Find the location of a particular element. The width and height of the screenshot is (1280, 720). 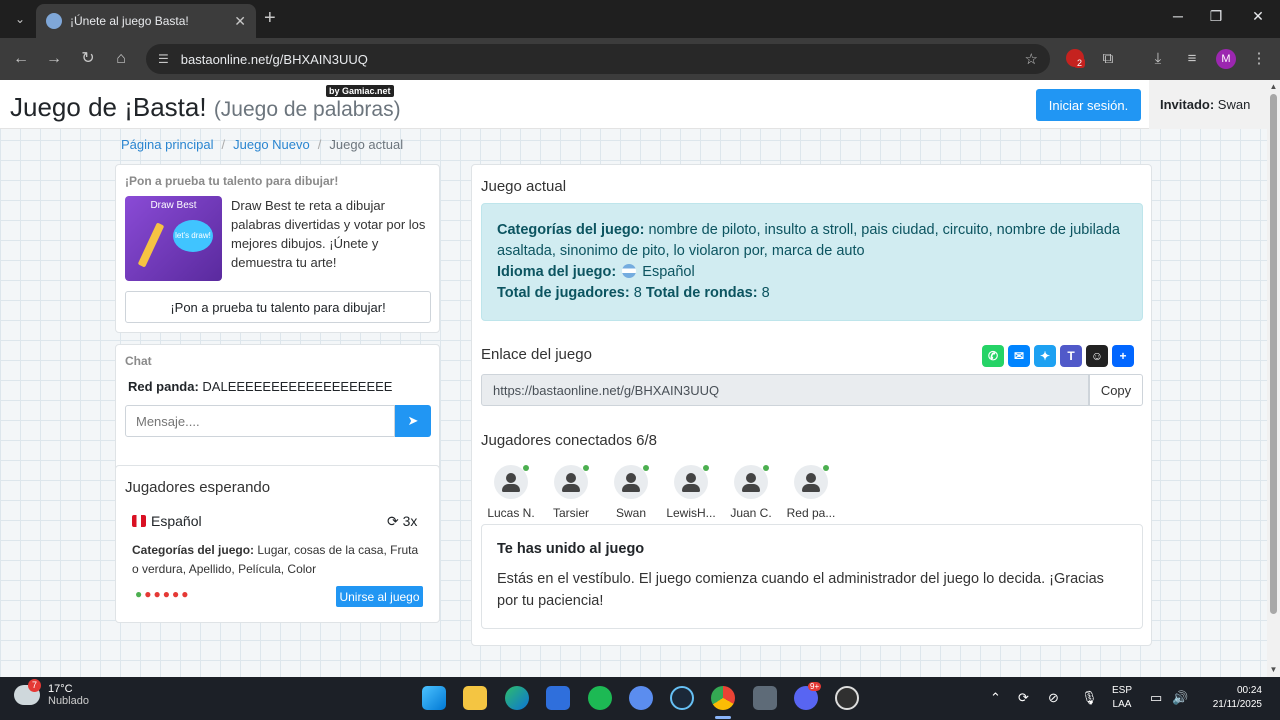

player-name: Swan is located at coordinates (631, 513).